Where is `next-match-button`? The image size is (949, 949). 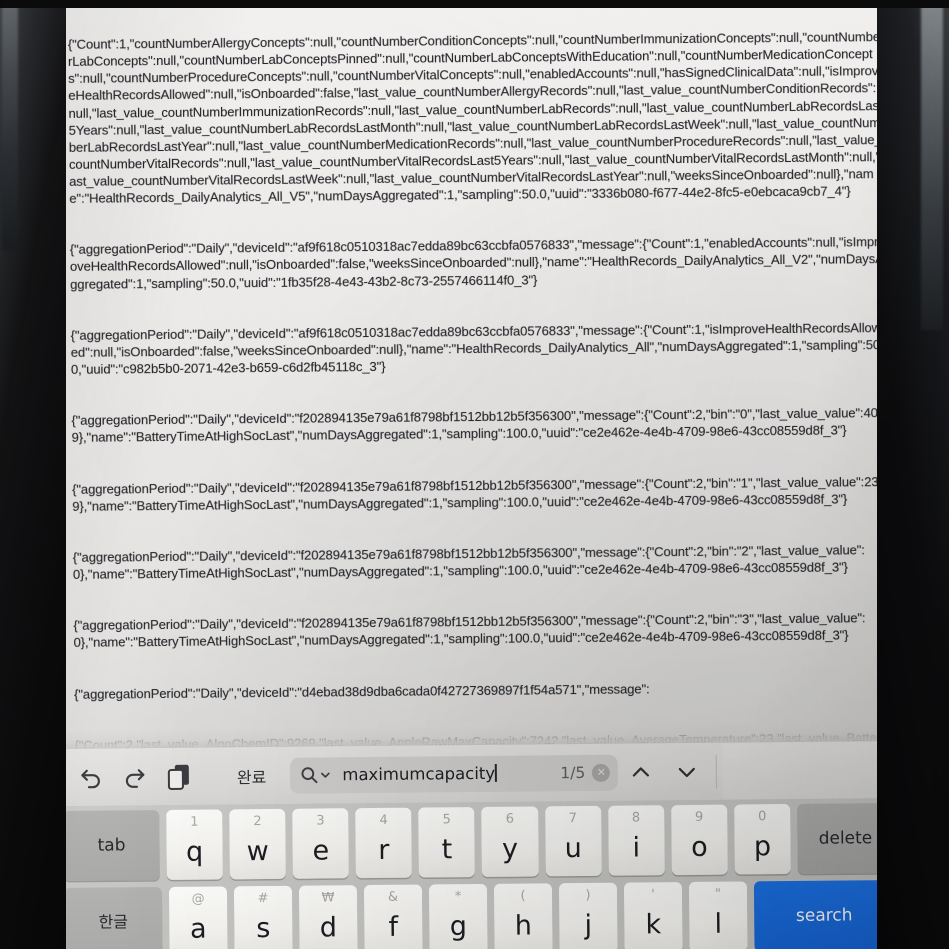 next-match-button is located at coordinates (687, 771).